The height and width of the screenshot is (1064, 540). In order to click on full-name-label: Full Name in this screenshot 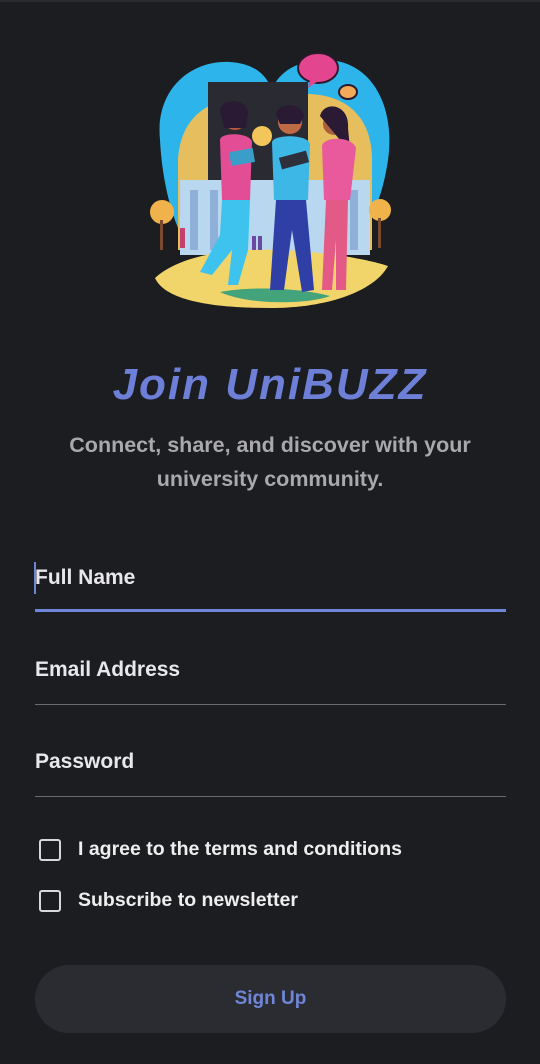, I will do `click(85, 577)`.